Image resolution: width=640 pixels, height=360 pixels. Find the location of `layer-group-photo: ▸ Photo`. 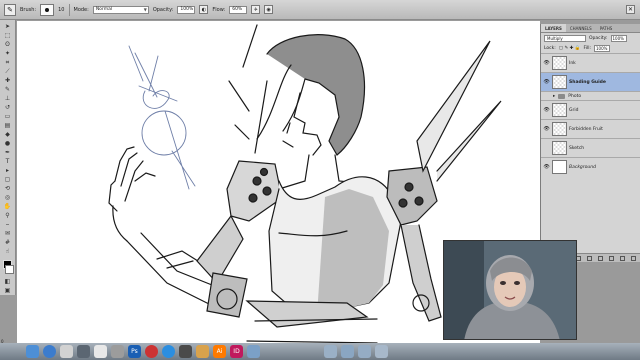

layer-group-photo: ▸ Photo is located at coordinates (590, 95).